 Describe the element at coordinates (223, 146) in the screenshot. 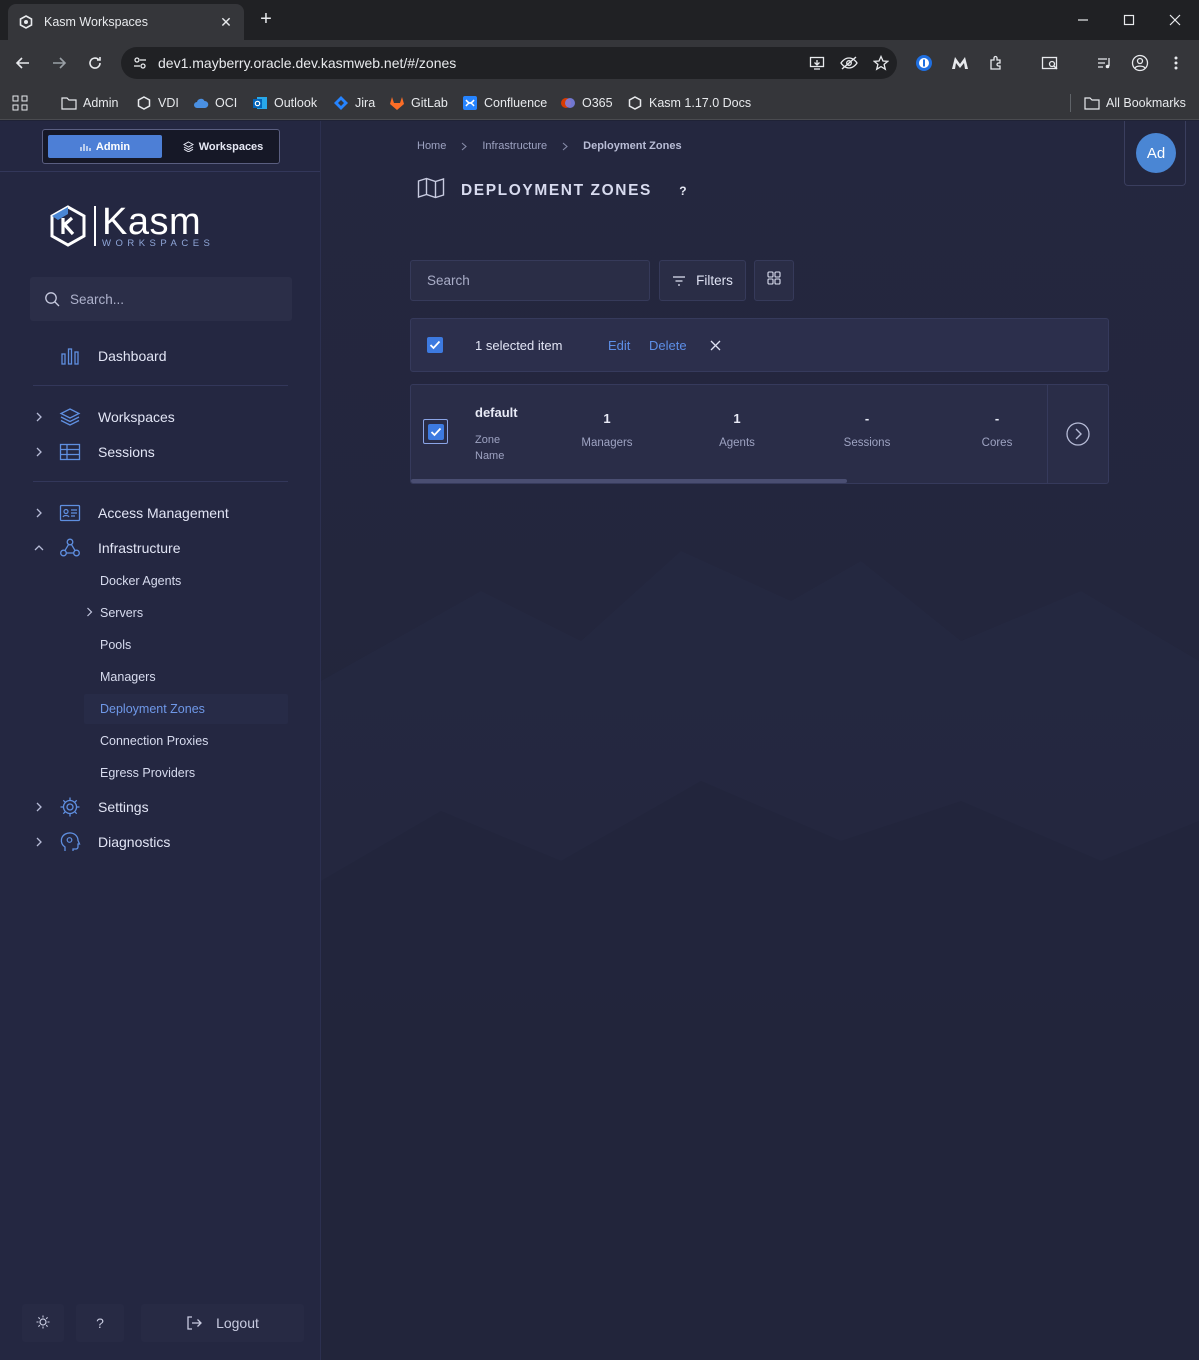

I see `workspaces-mode-button: Workspaces` at that location.